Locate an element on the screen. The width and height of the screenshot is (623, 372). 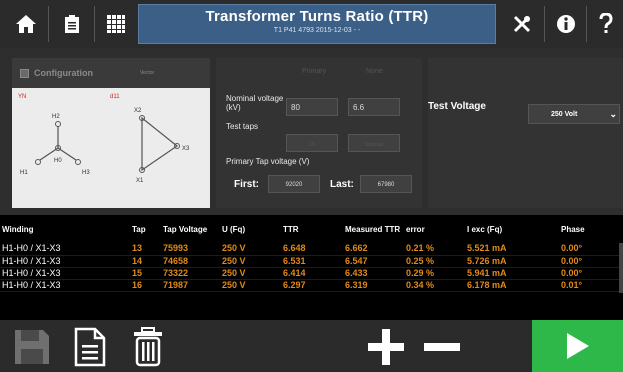
cell-tap: 13 is located at coordinates (145, 249).